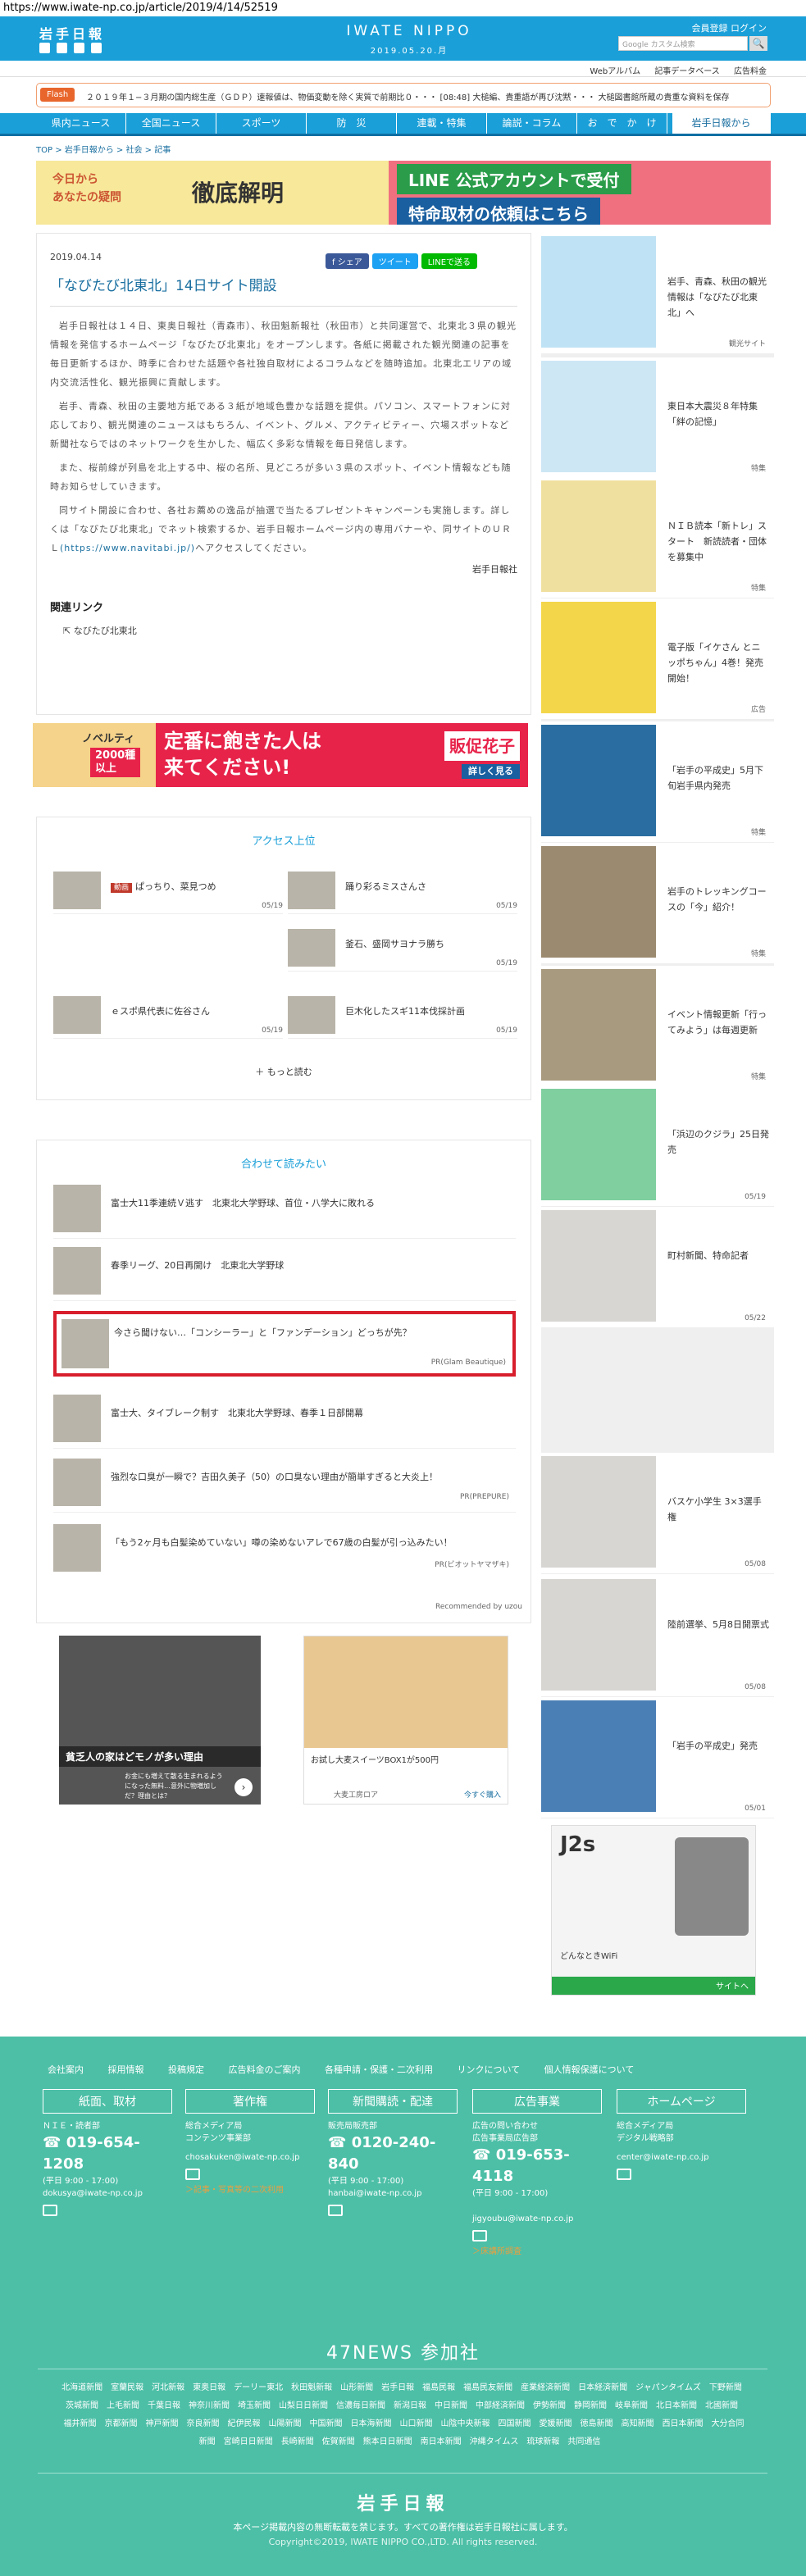 The height and width of the screenshot is (2576, 806). What do you see at coordinates (653, 1911) in the screenshot?
I see `wifi-ad: J2s どんなときWiFi サイトへ` at bounding box center [653, 1911].